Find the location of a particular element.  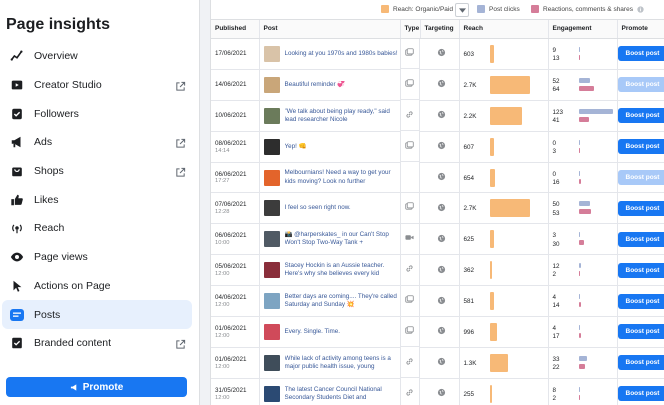

post-text-link: Yep! 👊 is located at coordinates (296, 147).